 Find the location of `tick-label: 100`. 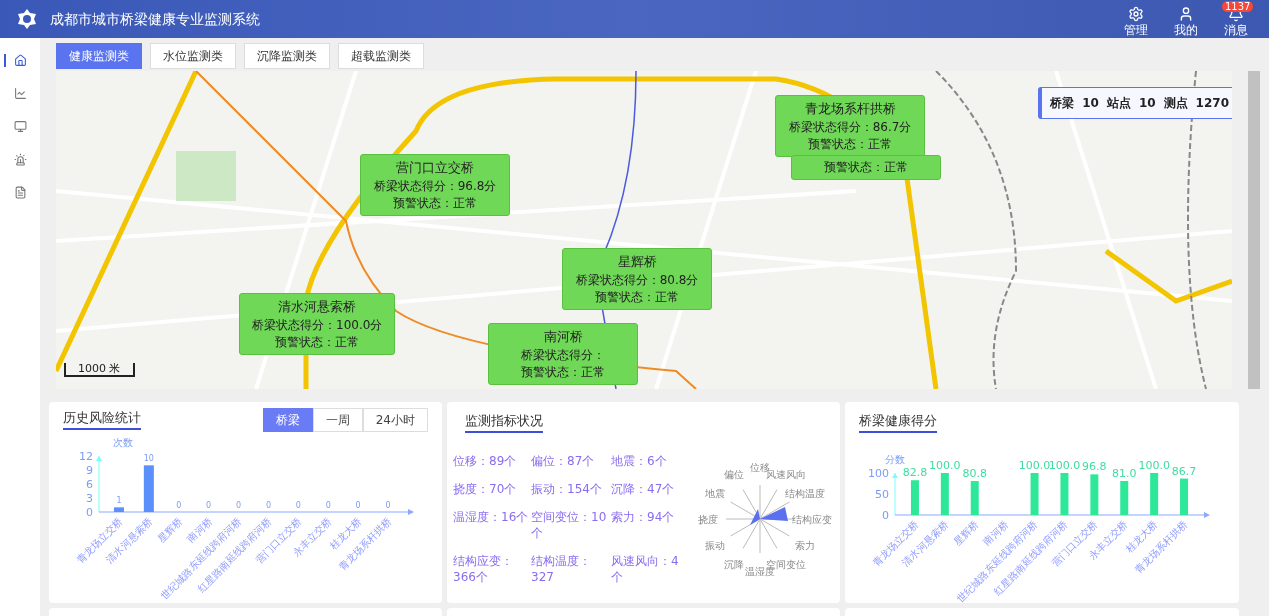

tick-label: 100 is located at coordinates (878, 473).